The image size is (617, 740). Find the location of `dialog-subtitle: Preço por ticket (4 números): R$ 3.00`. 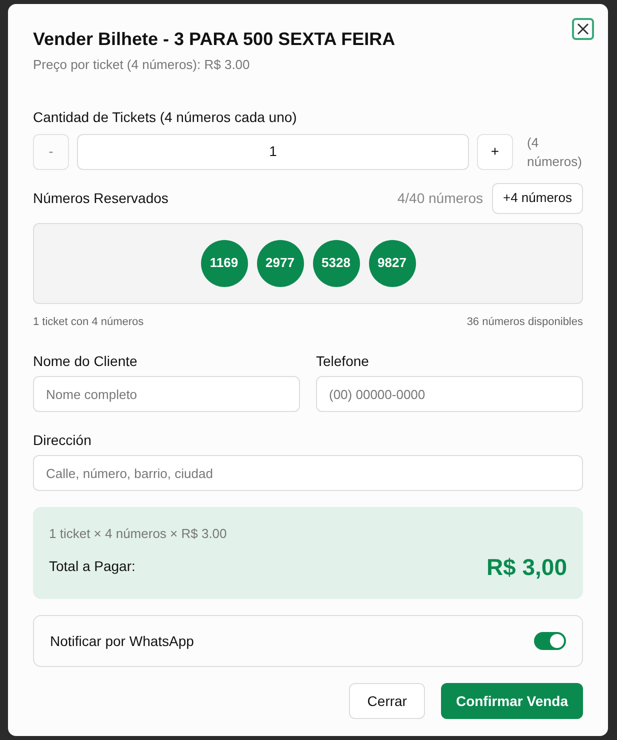

dialog-subtitle: Preço por ticket (4 números): R$ 3.00 is located at coordinates (142, 65).